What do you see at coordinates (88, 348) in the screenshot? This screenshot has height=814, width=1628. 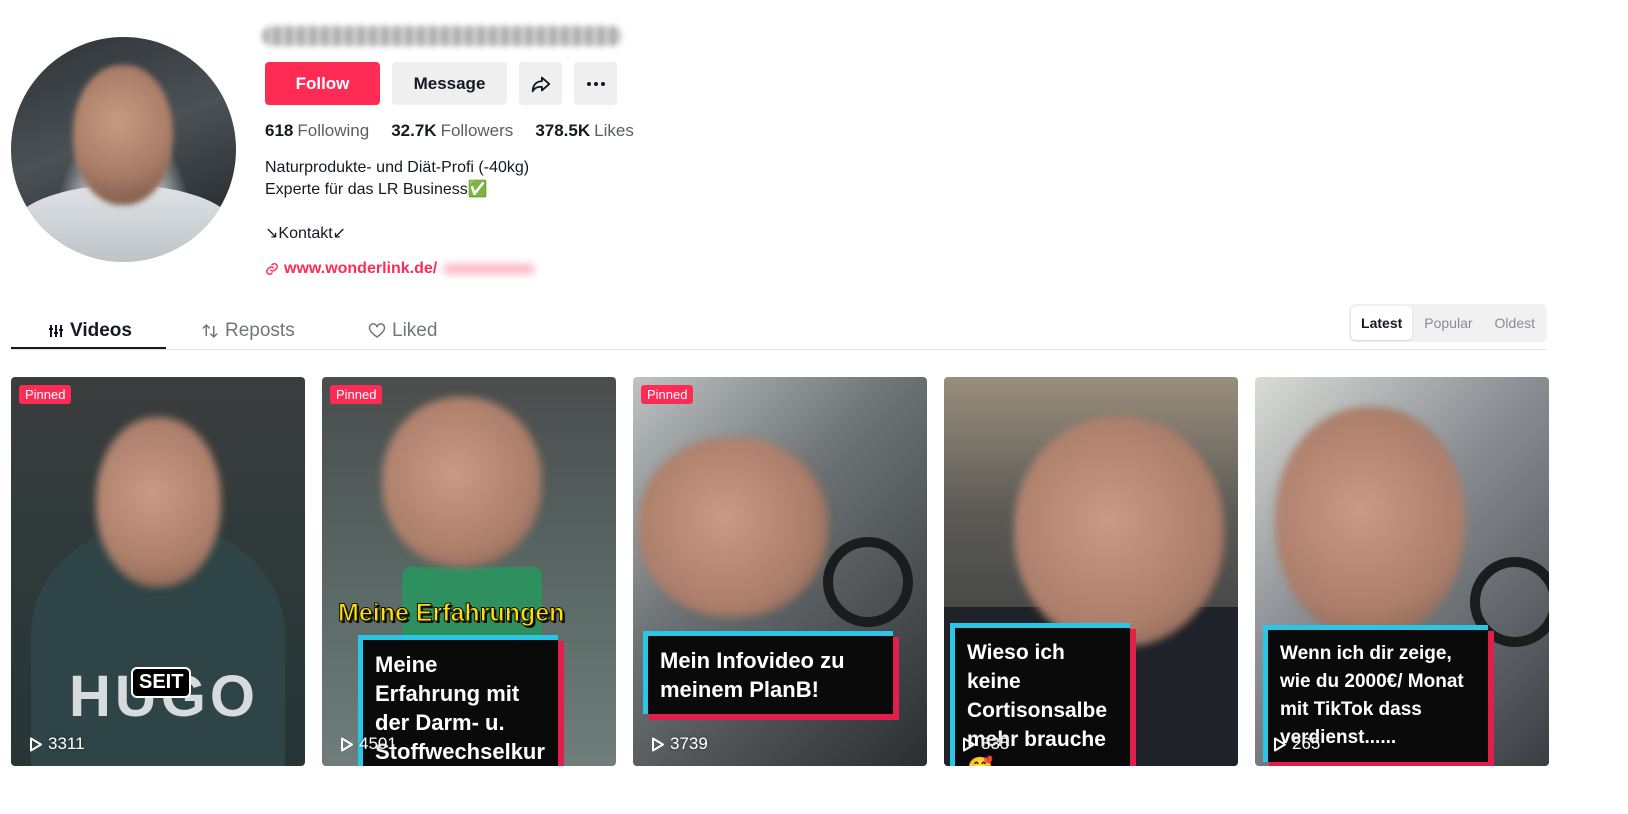 I see `active-tab-indicator` at bounding box center [88, 348].